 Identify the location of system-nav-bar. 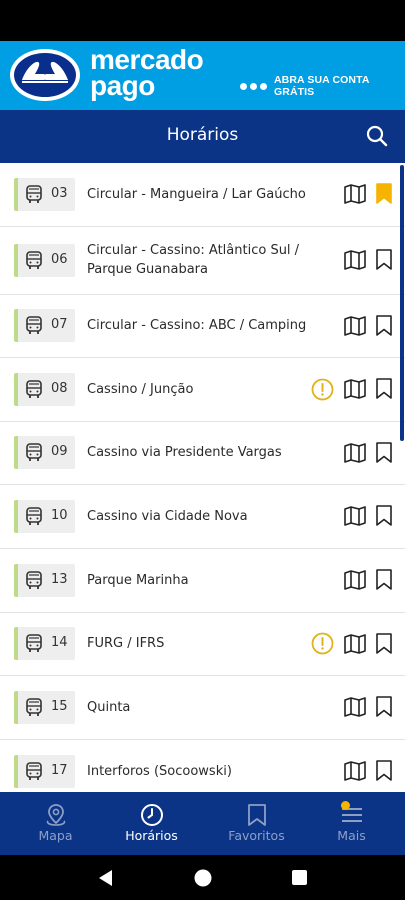
(202, 877).